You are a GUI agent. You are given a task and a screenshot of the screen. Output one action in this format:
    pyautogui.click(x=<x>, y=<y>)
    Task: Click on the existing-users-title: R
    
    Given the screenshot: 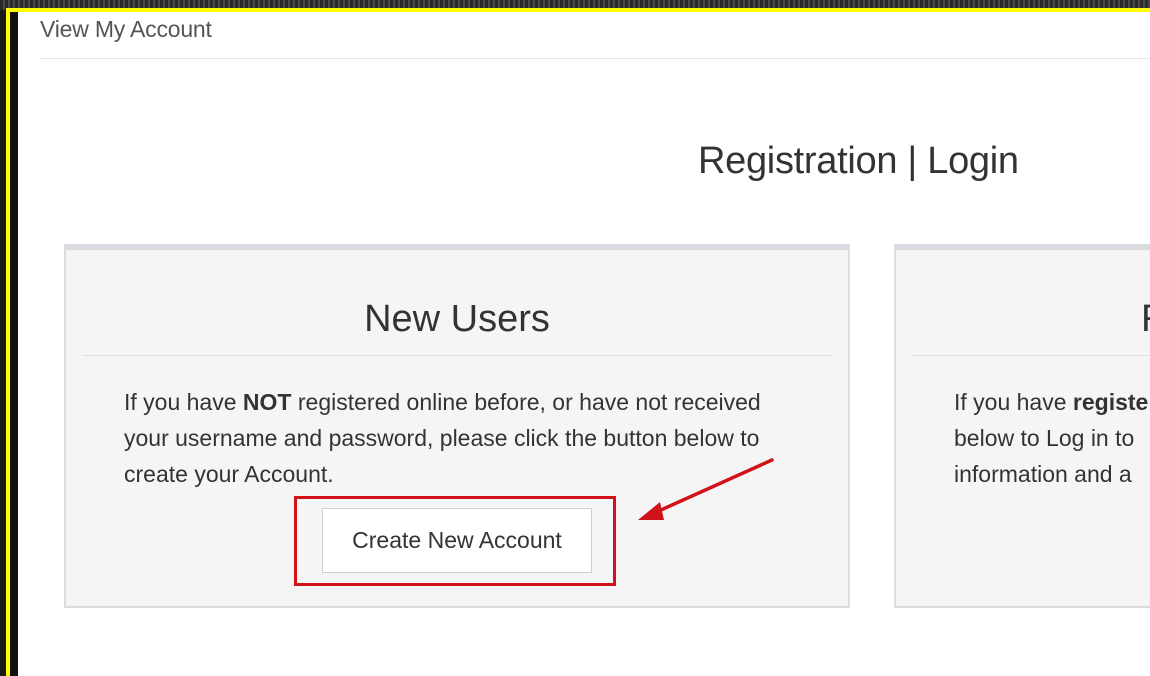 What is the action you would take?
    pyautogui.click(x=1145, y=319)
    